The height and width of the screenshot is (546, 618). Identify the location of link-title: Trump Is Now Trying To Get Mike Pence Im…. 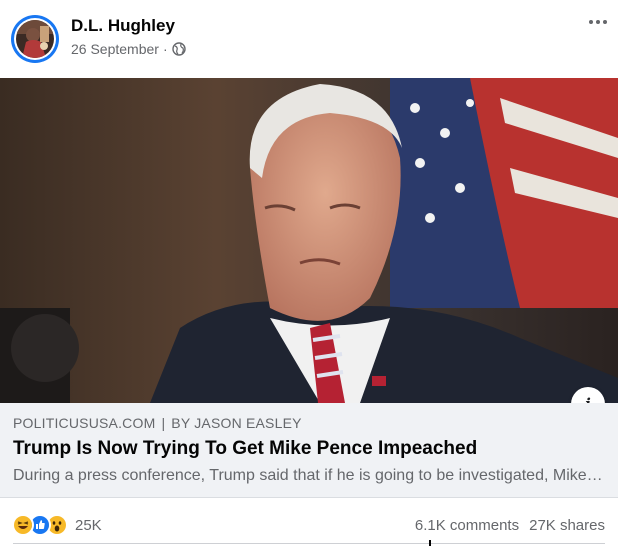
(245, 449).